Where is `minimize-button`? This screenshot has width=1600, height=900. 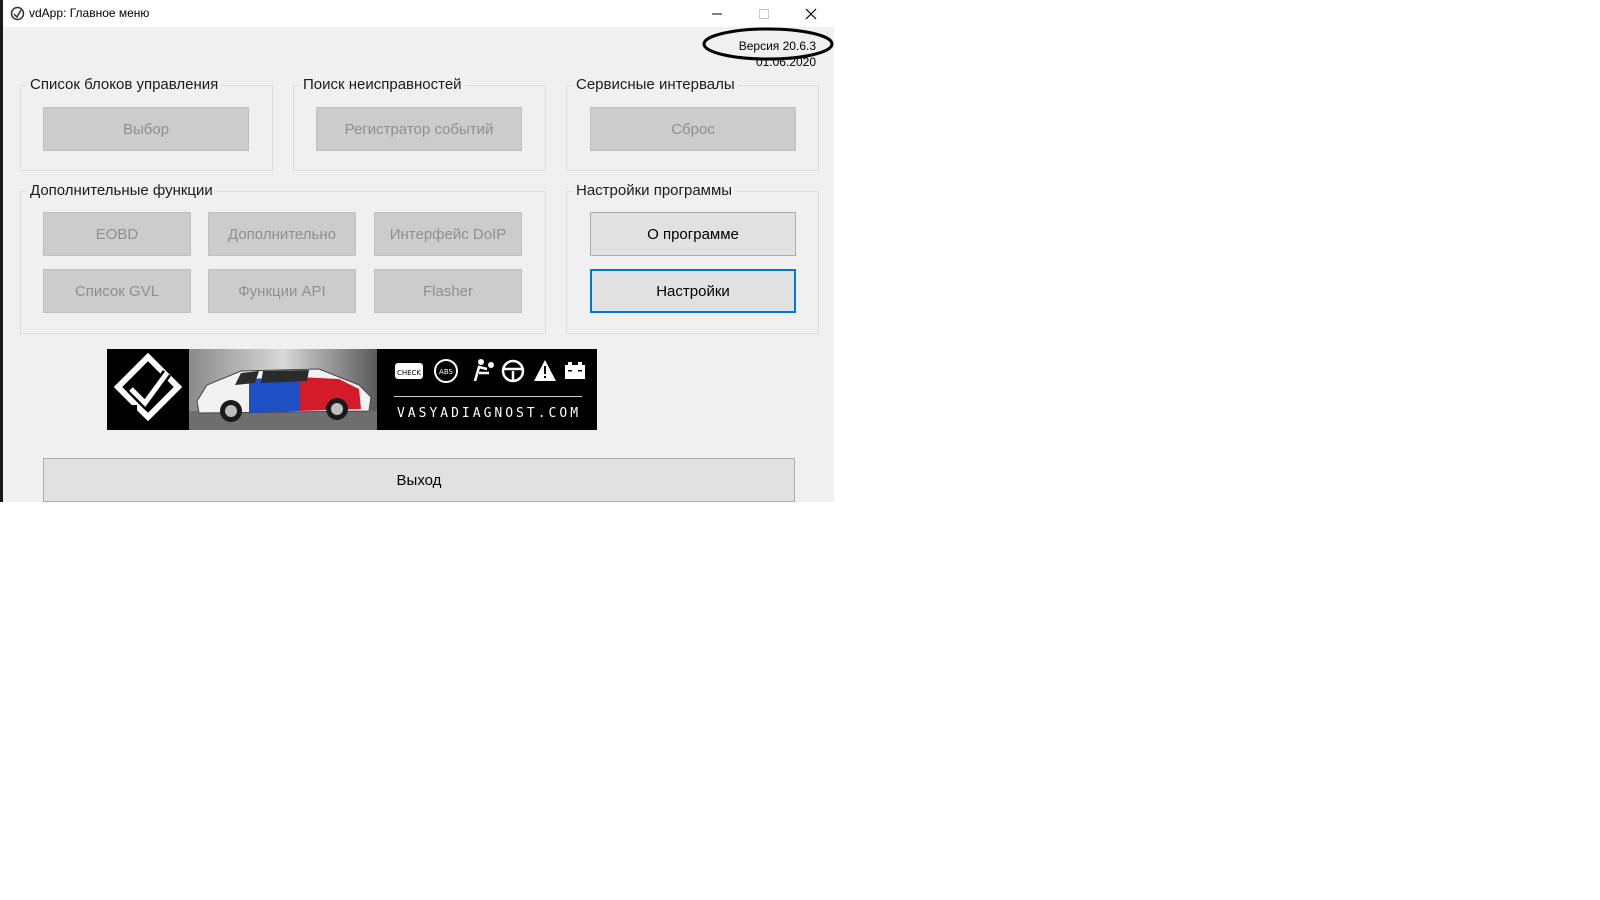 minimize-button is located at coordinates (717, 13).